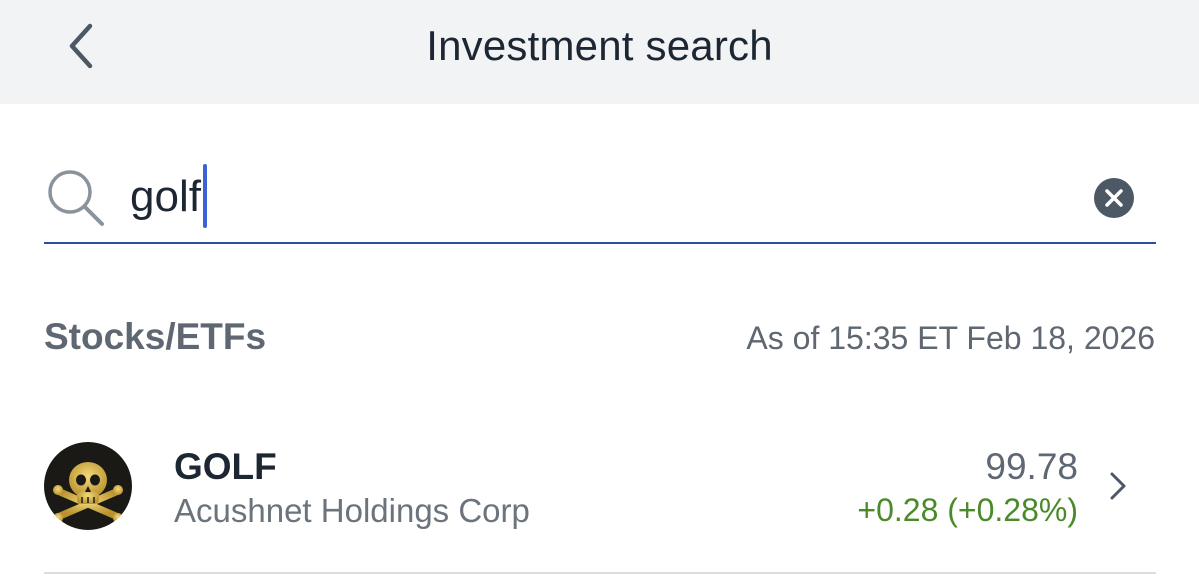 The image size is (1199, 586). What do you see at coordinates (76, 198) in the screenshot?
I see `search-icon` at bounding box center [76, 198].